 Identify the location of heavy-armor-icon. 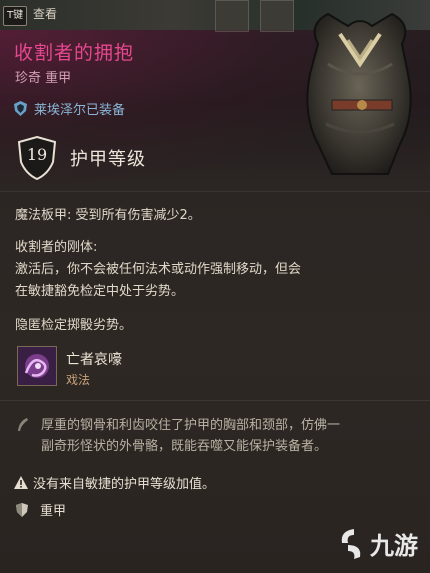
(22, 509).